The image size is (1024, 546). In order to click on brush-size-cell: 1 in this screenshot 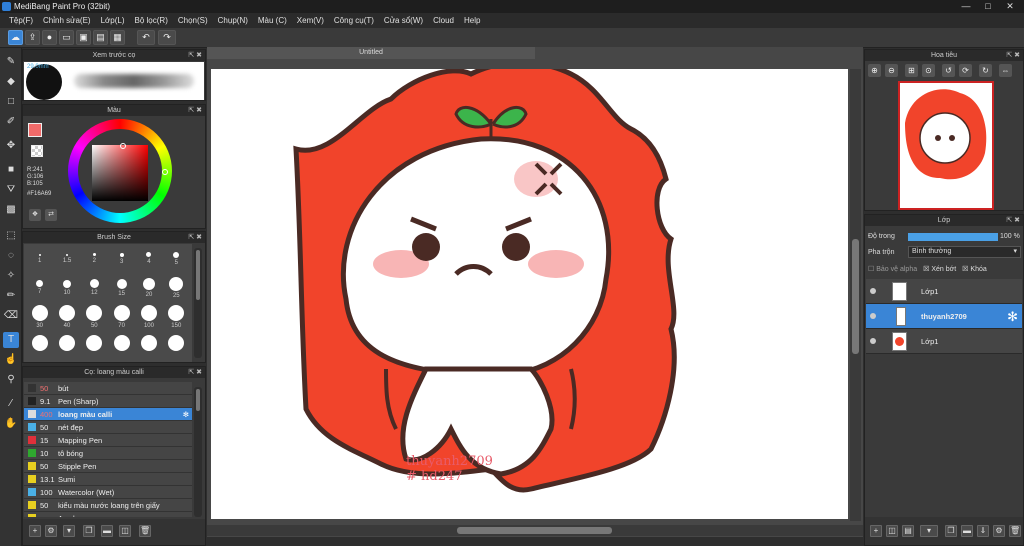, I will do `click(40, 258)`.